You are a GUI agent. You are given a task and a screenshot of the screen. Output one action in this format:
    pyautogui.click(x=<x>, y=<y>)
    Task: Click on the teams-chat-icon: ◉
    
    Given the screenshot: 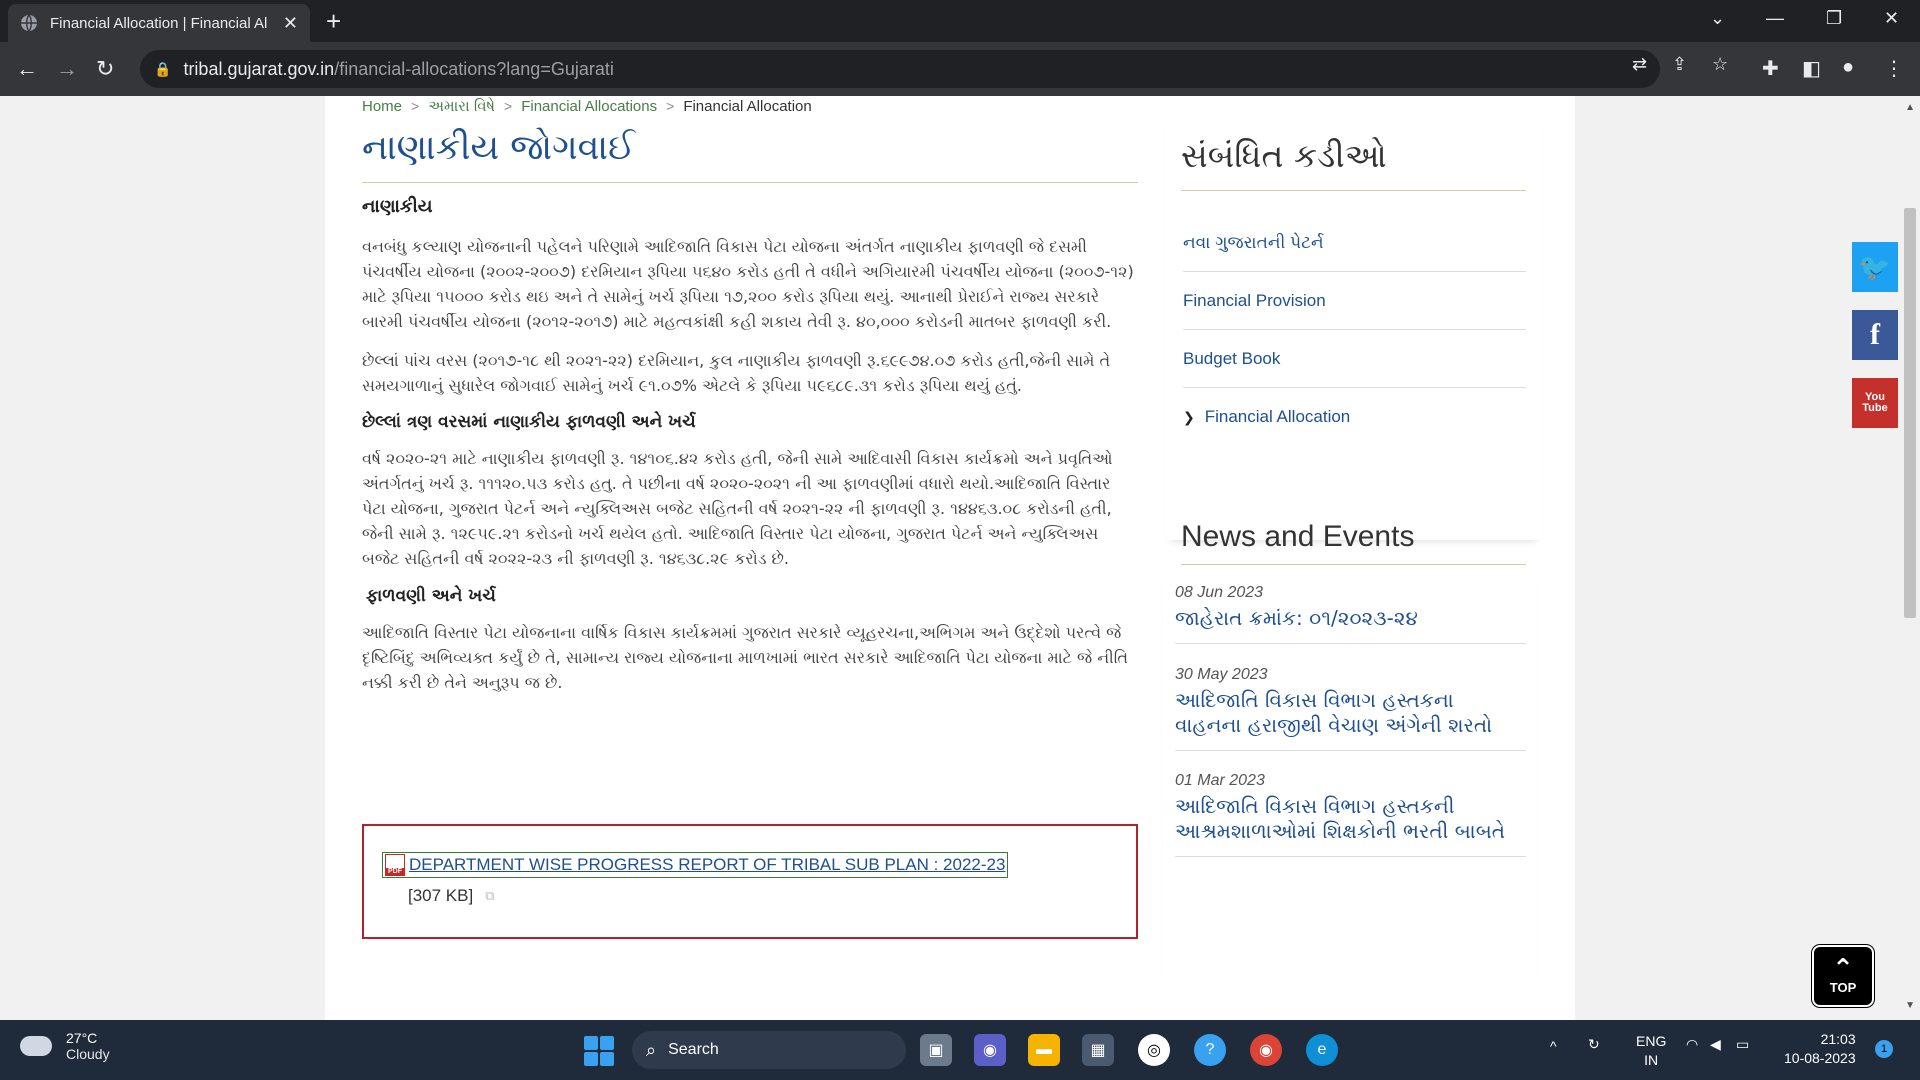 What is the action you would take?
    pyautogui.click(x=990, y=1050)
    